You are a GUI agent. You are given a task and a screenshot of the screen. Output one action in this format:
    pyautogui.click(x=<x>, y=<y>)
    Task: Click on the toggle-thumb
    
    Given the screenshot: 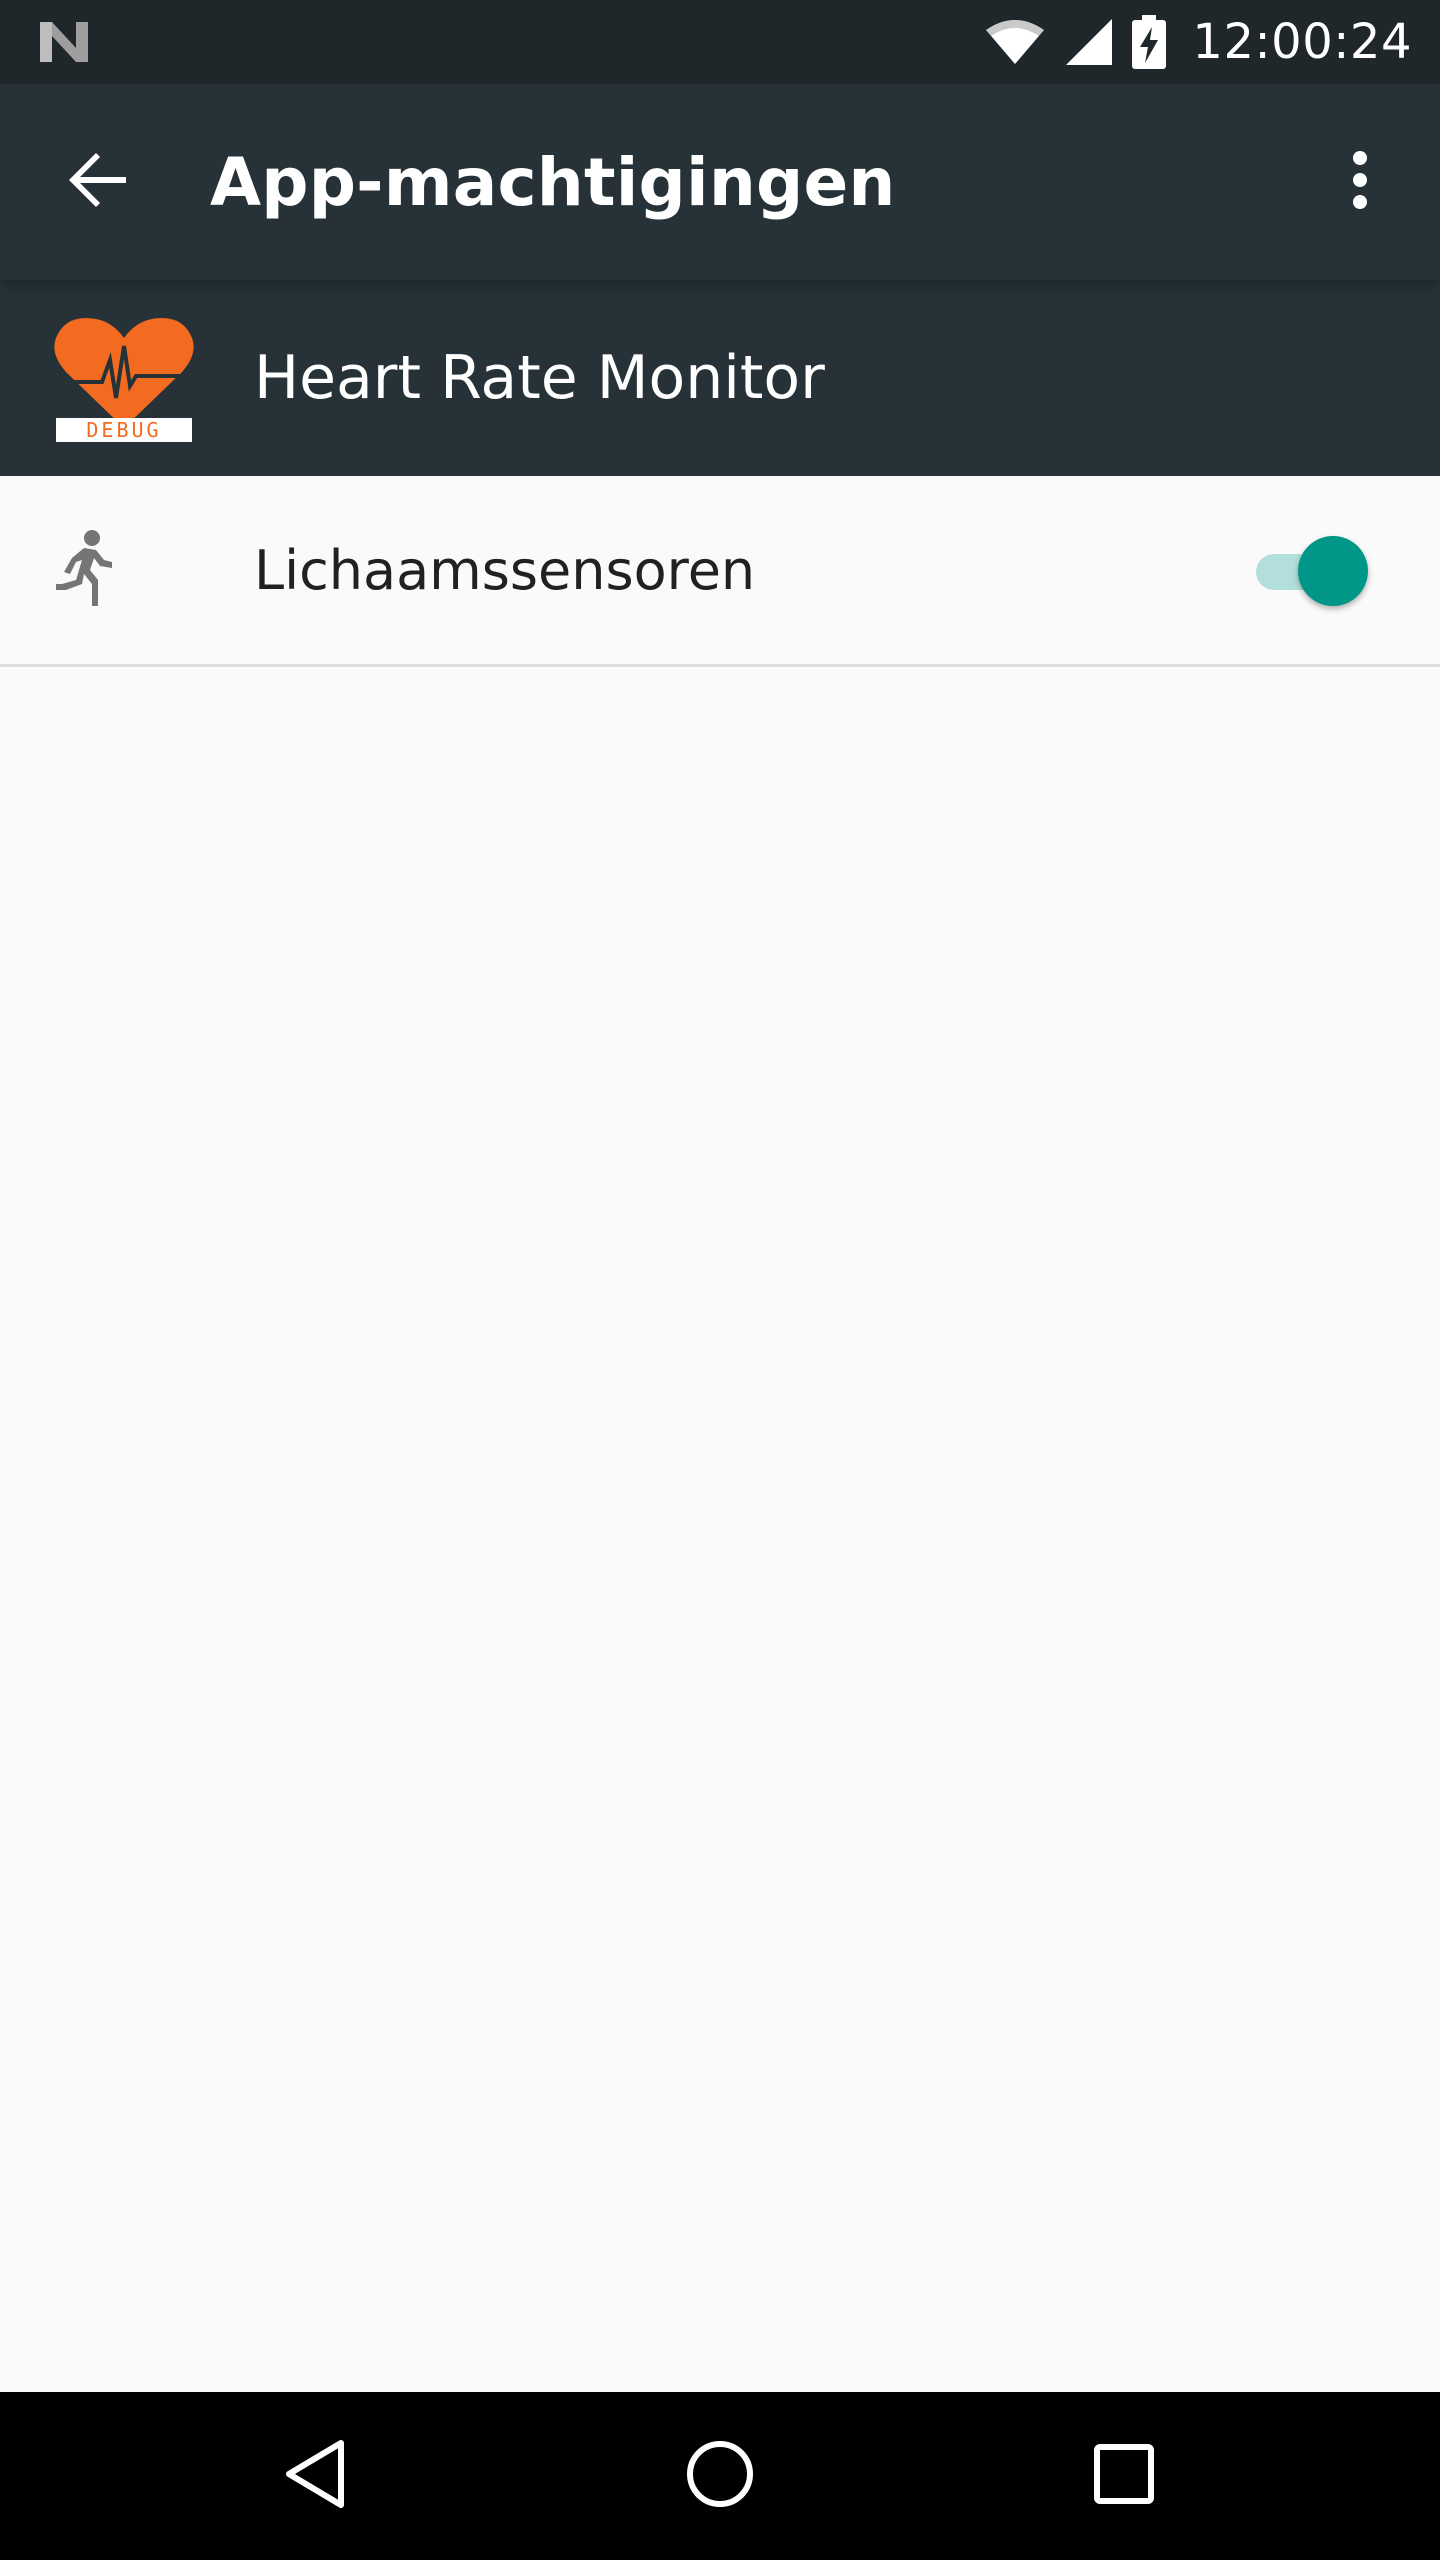 What is the action you would take?
    pyautogui.click(x=1333, y=571)
    